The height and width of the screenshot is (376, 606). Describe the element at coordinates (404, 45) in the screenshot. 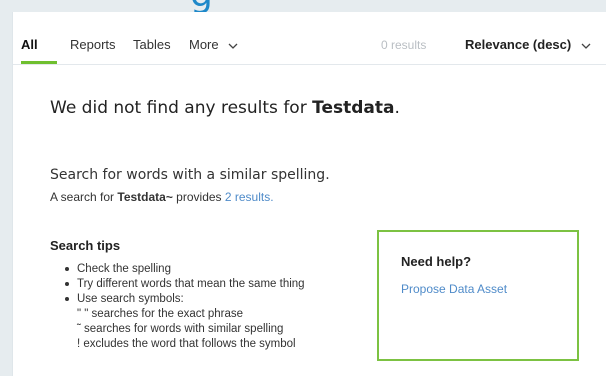

I see `results-count: 0 results` at that location.